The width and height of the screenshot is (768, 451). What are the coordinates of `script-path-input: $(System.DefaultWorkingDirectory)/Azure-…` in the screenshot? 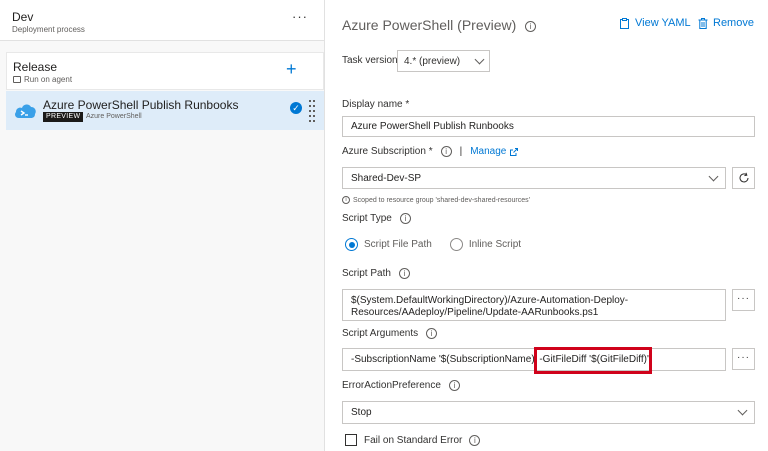 It's located at (534, 305).